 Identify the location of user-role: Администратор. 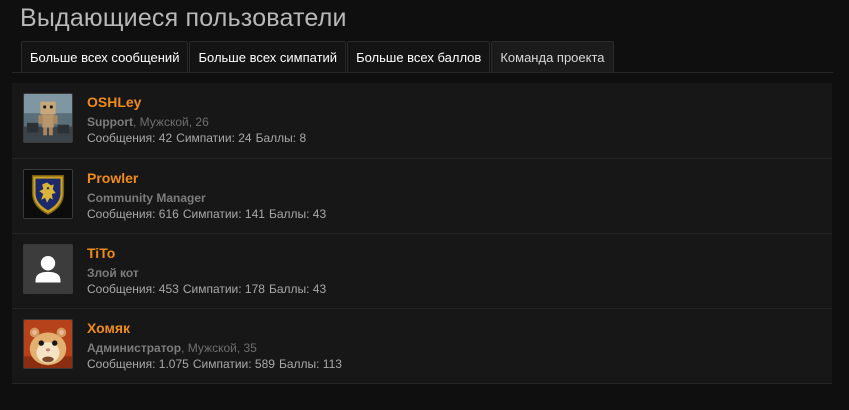
(134, 348).